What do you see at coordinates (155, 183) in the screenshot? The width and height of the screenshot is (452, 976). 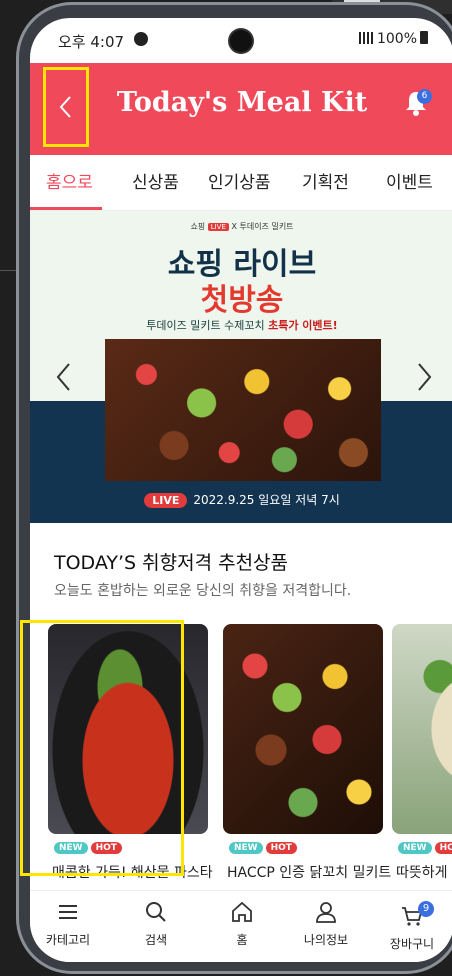 I see `tab-new: 신상품` at bounding box center [155, 183].